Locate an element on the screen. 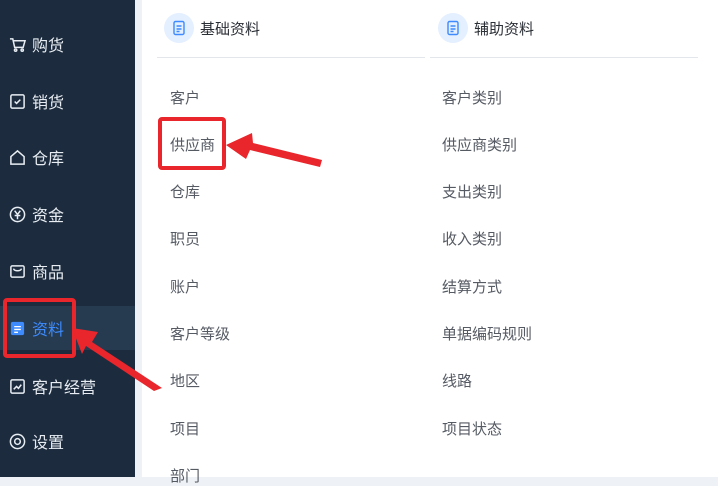 This screenshot has height=486, width=718. menu-item-project-status: 项目状态 is located at coordinates (472, 428).